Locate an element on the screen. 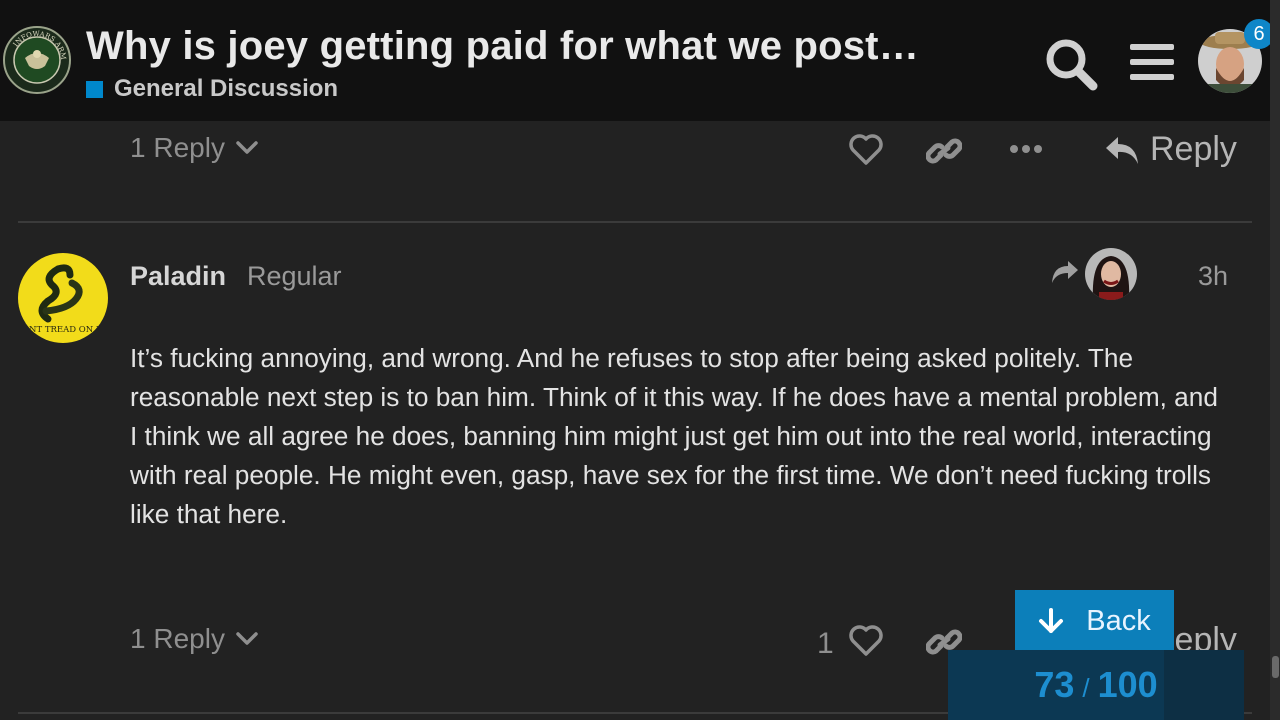 The image size is (1280, 720). post-user-title: Regular is located at coordinates (294, 276).